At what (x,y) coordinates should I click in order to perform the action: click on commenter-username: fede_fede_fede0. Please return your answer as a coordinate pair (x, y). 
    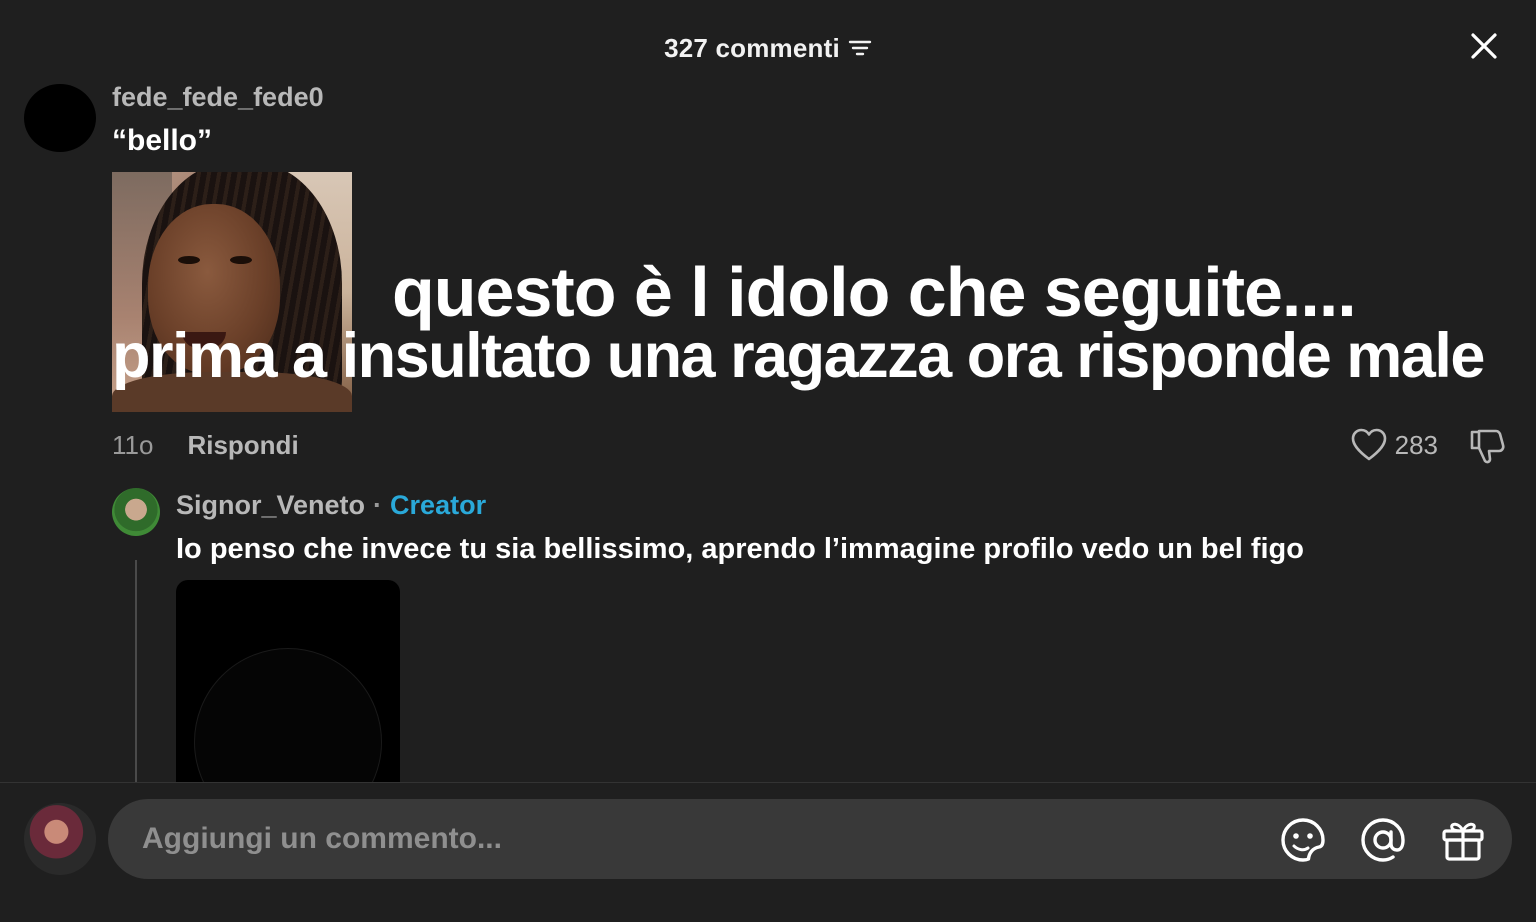
    Looking at the image, I should click on (218, 97).